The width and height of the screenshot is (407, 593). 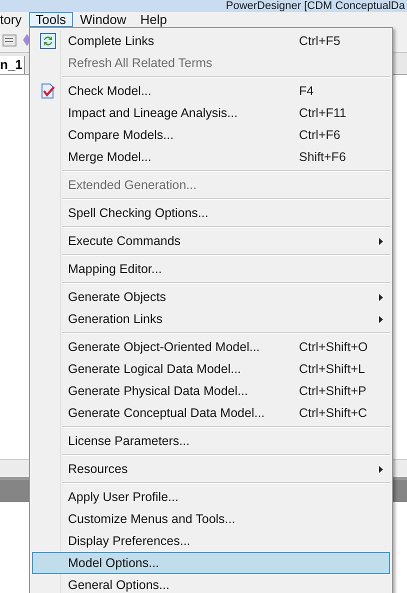 What do you see at coordinates (211, 369) in the screenshot?
I see `menu-item: Generate Logical Data Model... Ctrl+Shift+L` at bounding box center [211, 369].